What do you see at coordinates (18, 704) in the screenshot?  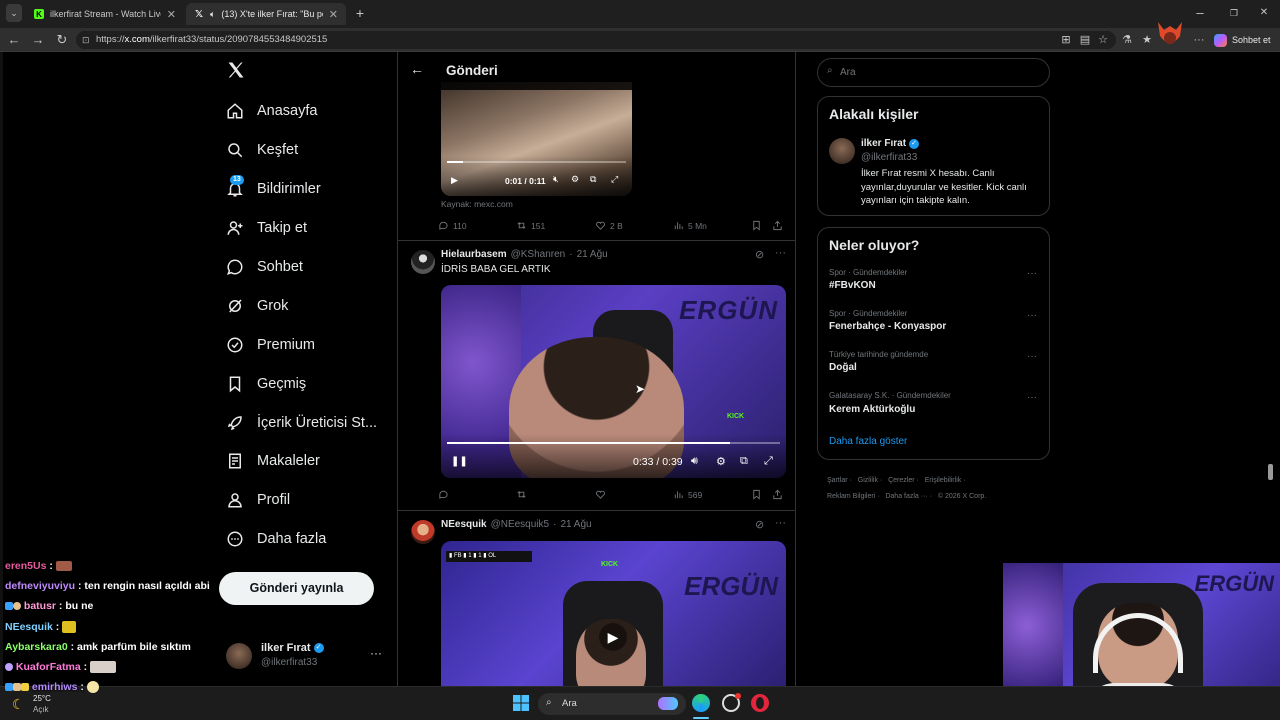 I see `weather-moon-icon: ☾` at bounding box center [18, 704].